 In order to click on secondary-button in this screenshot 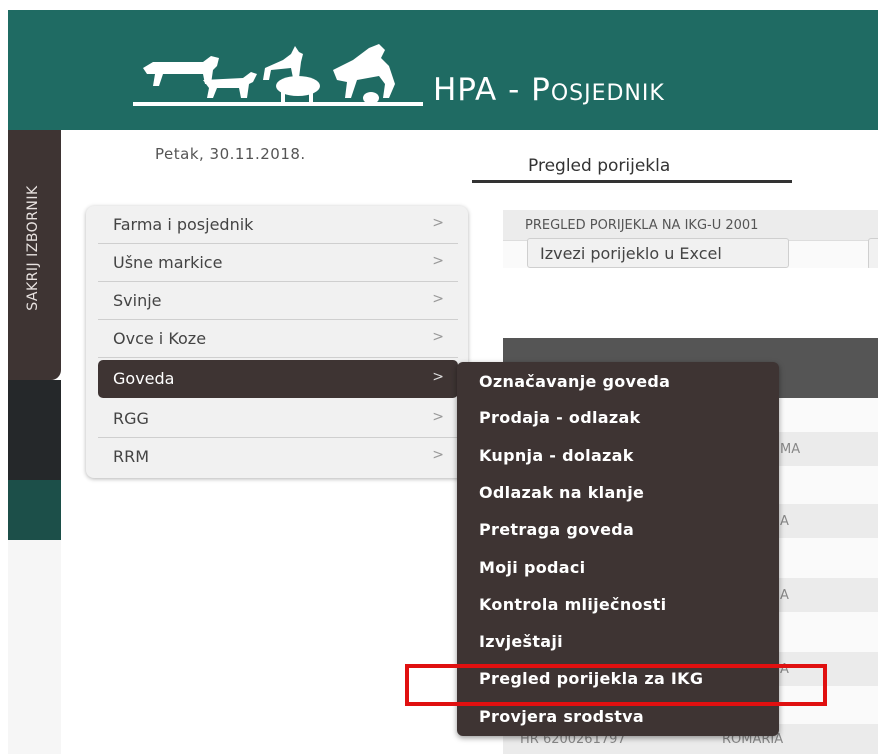, I will do `click(873, 254)`.